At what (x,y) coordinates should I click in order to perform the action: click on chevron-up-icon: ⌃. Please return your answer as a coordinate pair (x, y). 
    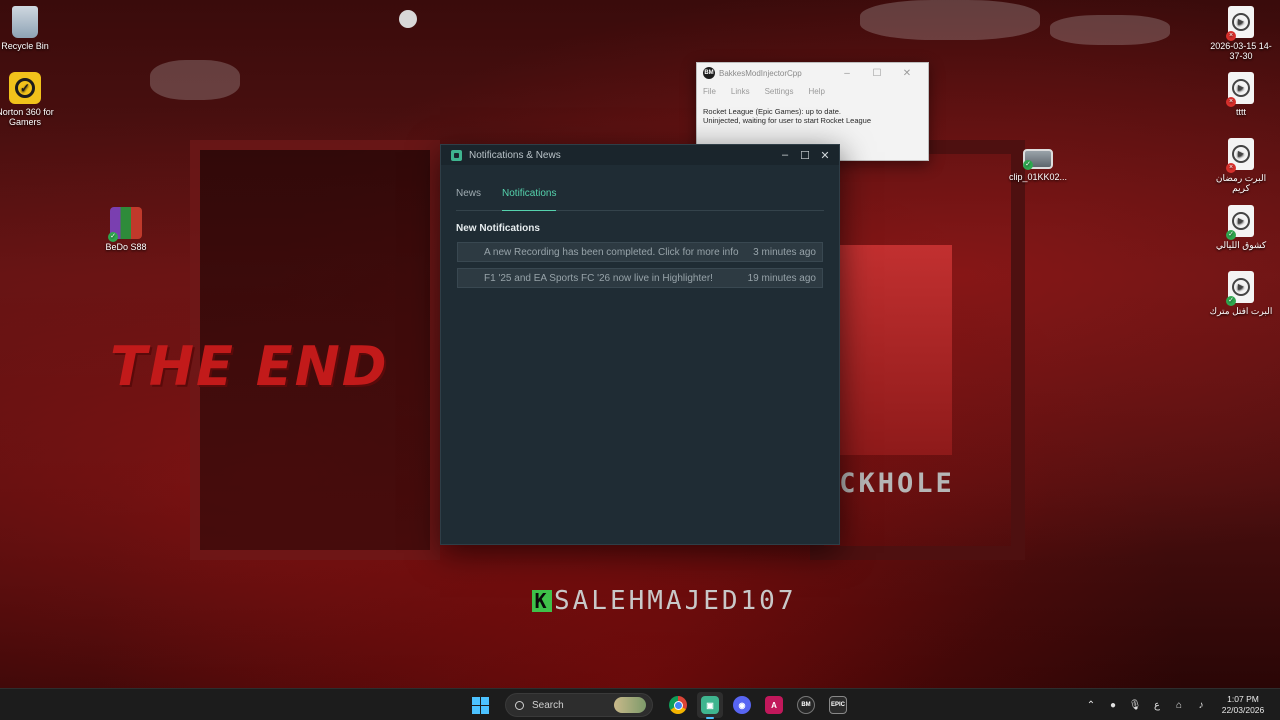
    Looking at the image, I should click on (1091, 705).